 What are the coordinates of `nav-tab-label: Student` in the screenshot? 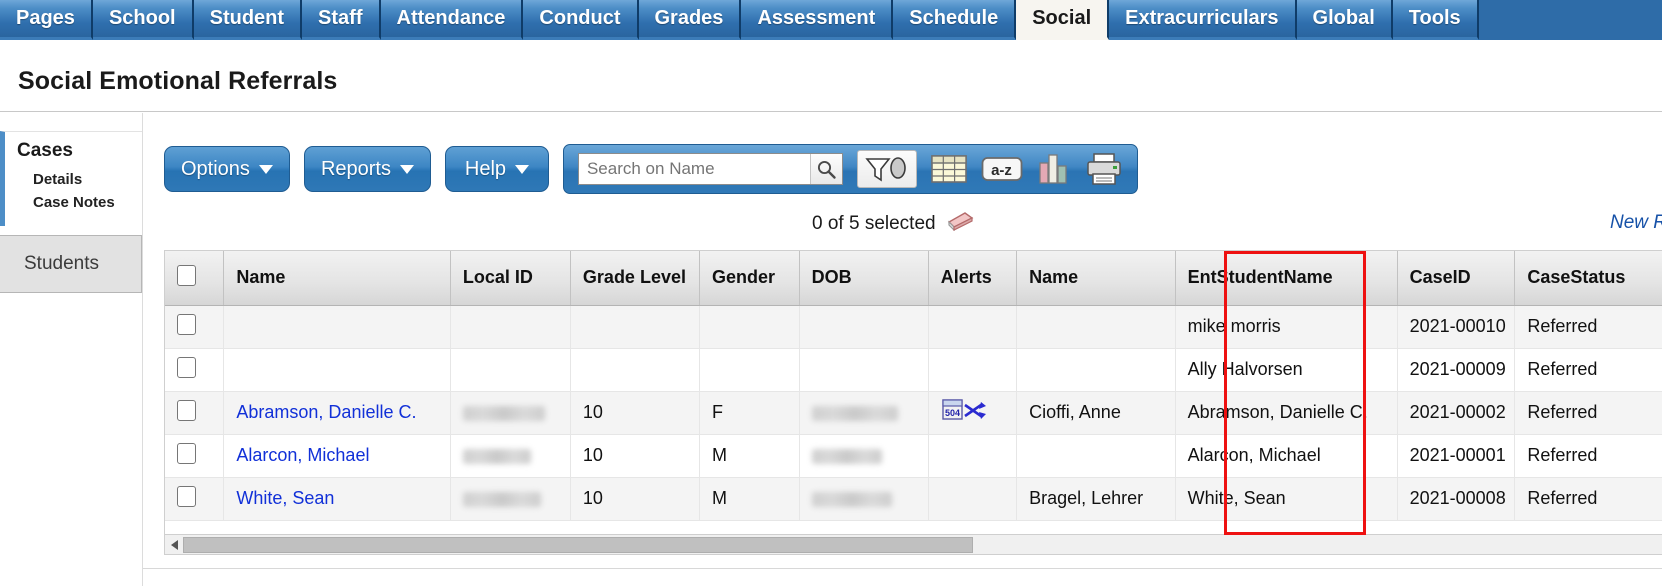 It's located at (247, 18).